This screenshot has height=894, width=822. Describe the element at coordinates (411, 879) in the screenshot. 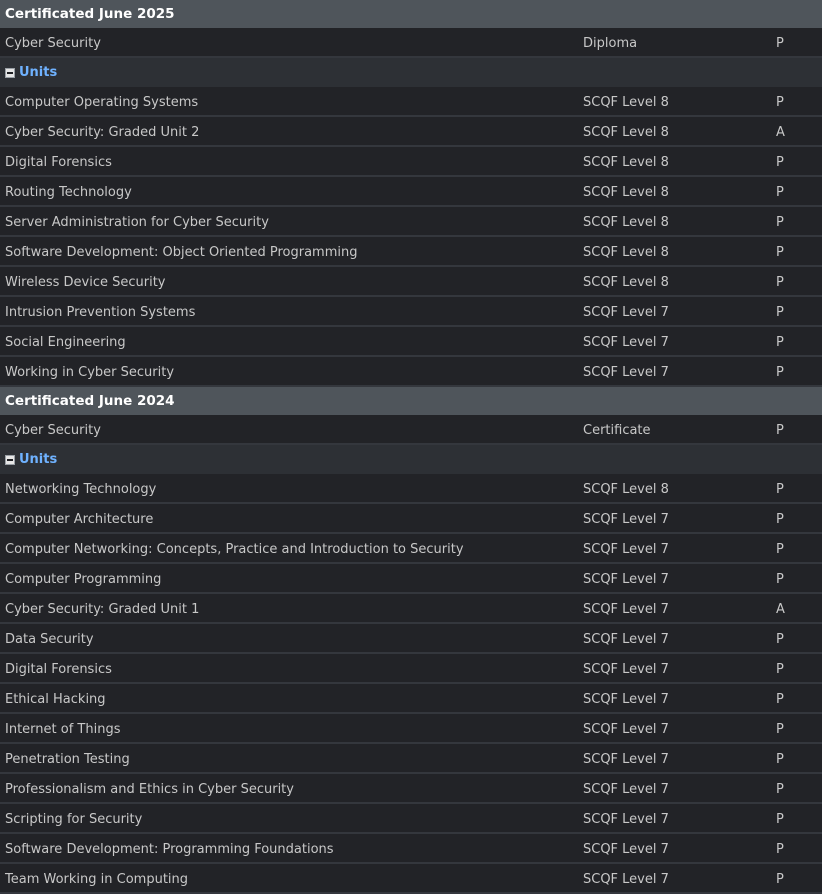

I see `unit-row: Team Working in Computing SCQF Level 7 P` at that location.